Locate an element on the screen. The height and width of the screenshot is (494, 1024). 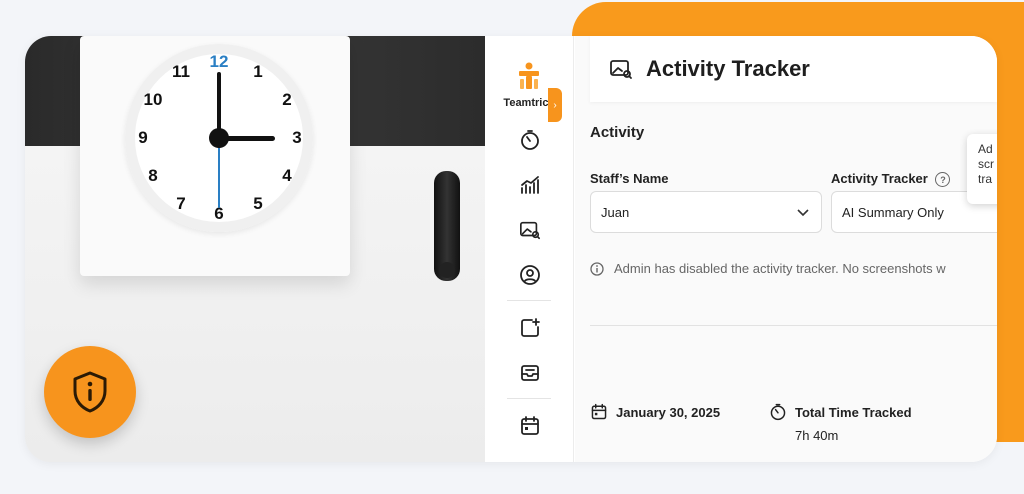
chevron-down-icon is located at coordinates (803, 213).